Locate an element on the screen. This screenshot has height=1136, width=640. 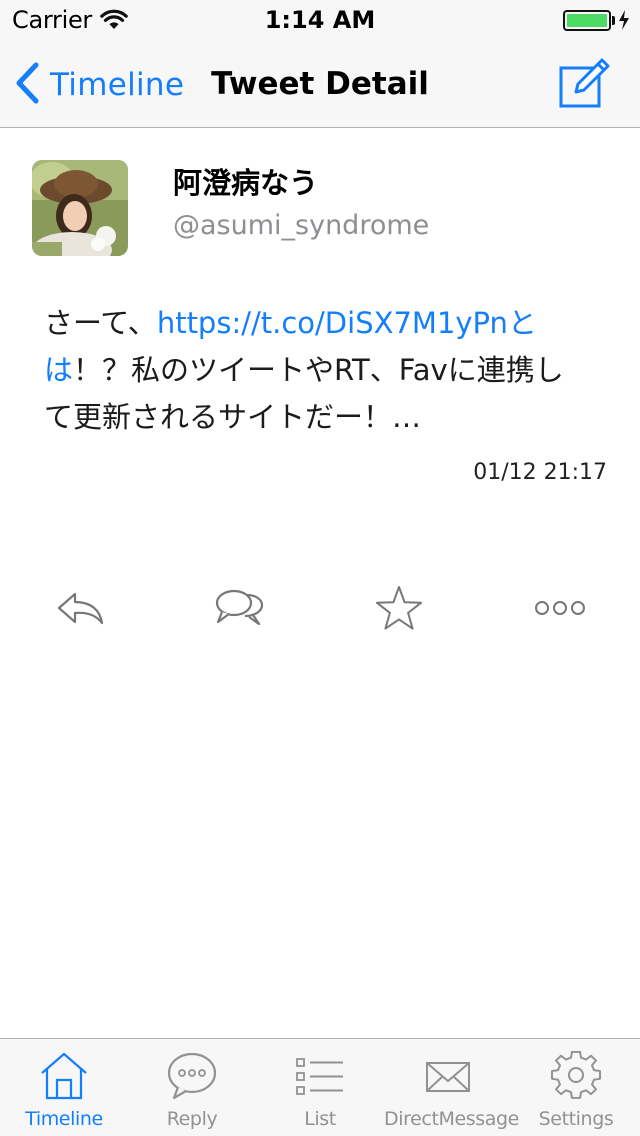
navigation-bar: Timeline Tweet Detail is located at coordinates (320, 84).